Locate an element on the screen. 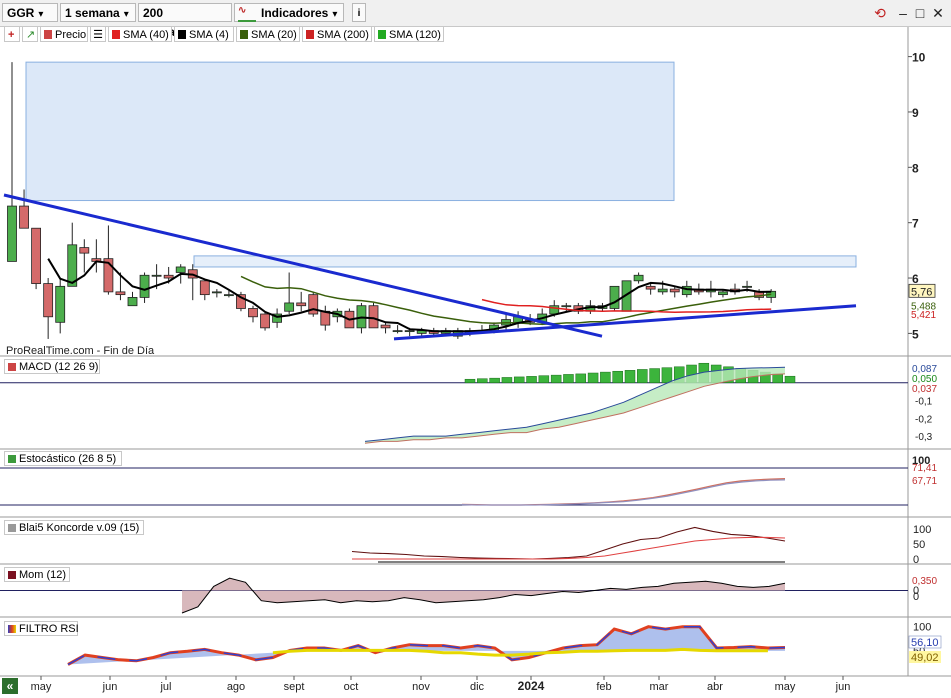 This screenshot has width=951, height=698. y-tick-label: 100 is located at coordinates (922, 530).